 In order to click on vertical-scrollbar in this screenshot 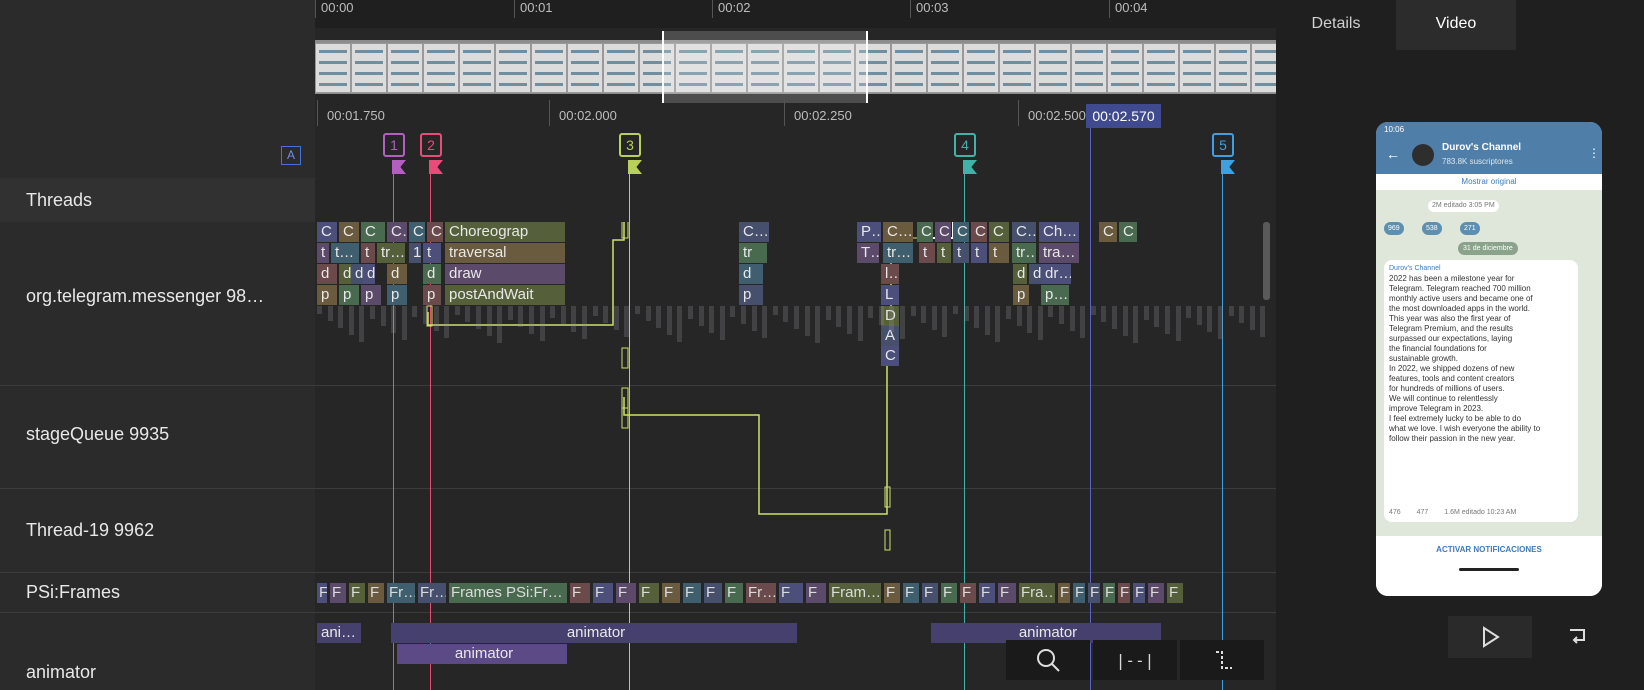, I will do `click(1266, 261)`.